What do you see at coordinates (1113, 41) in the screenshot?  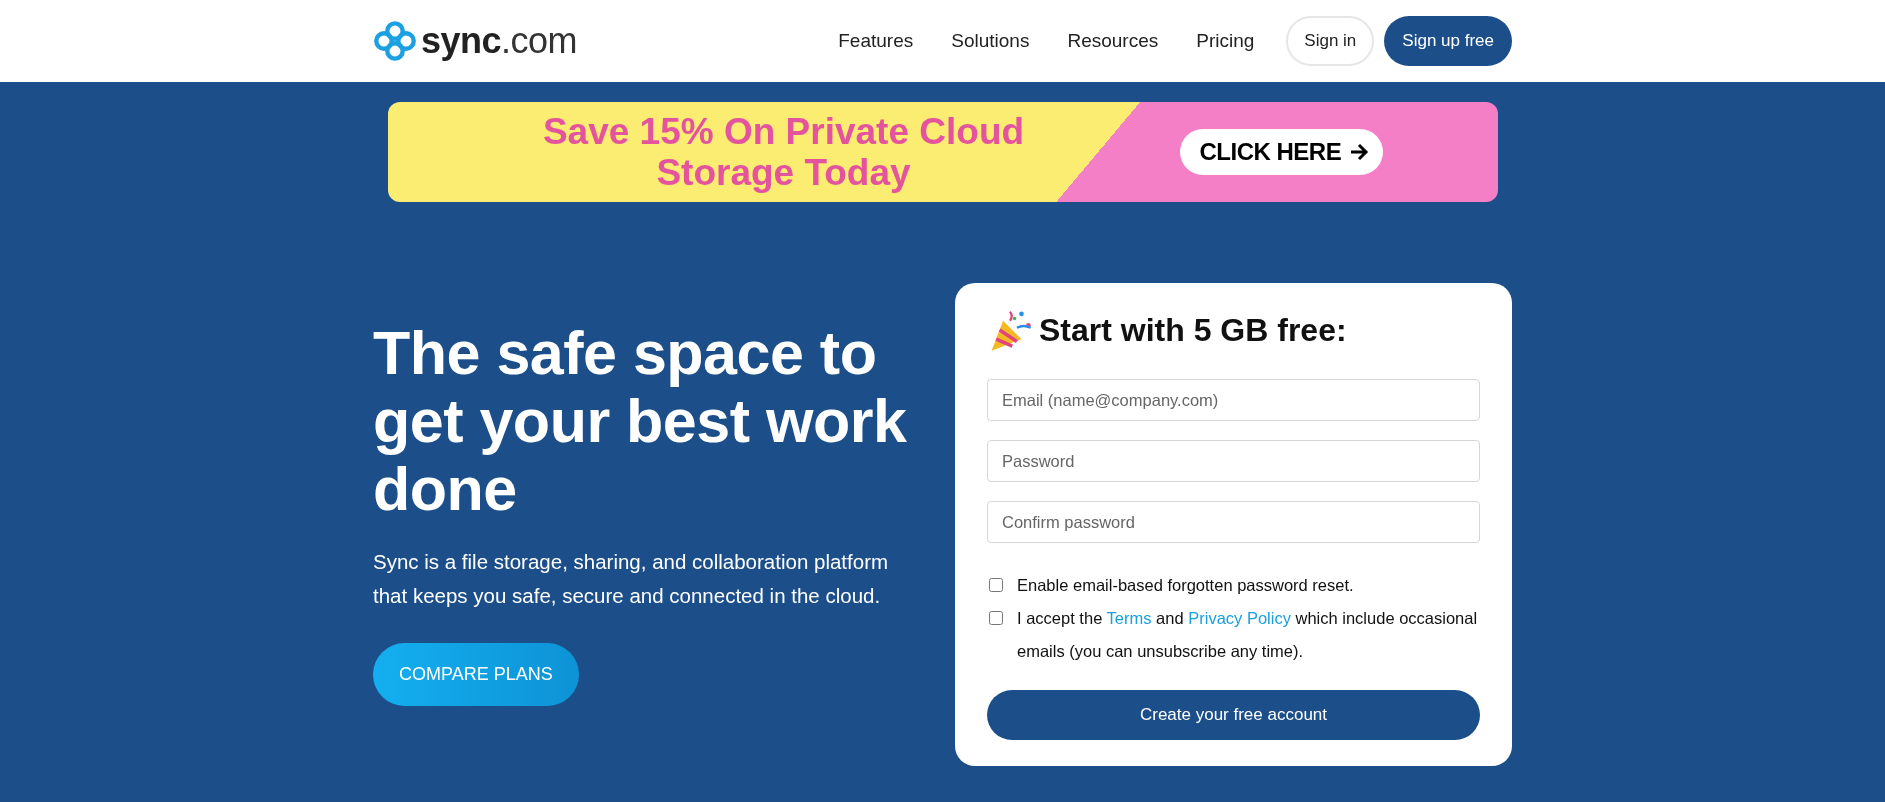 I see `nav-link: Resources` at bounding box center [1113, 41].